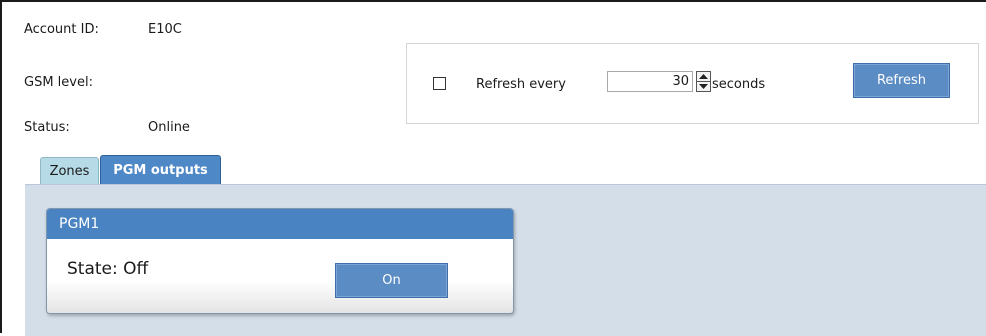 The image size is (986, 336). What do you see at coordinates (739, 84) in the screenshot?
I see `seconds-label: seconds` at bounding box center [739, 84].